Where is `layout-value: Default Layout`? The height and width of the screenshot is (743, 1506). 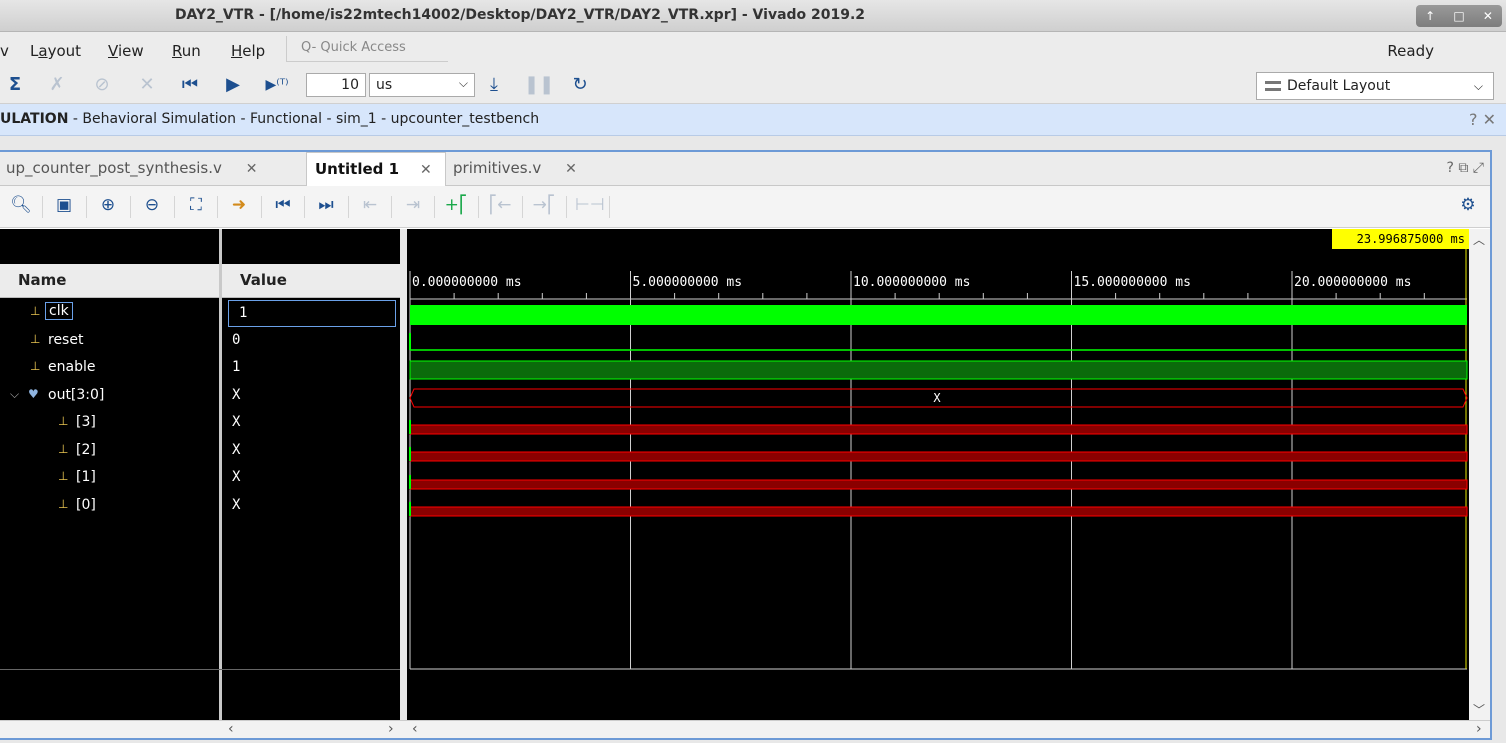
layout-value: Default Layout is located at coordinates (1339, 86).